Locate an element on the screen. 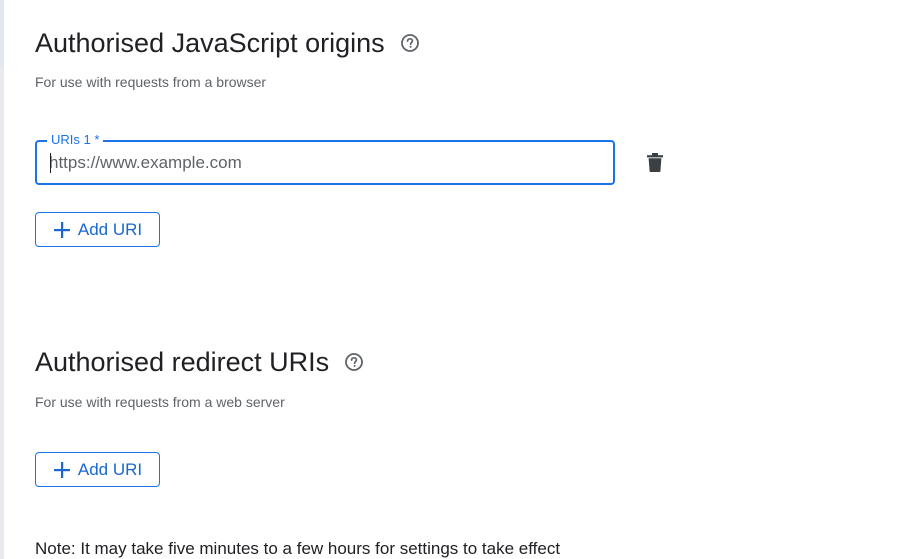 Image resolution: width=904 pixels, height=559 pixels. redirect-uris-title: Authorised redirect URIs is located at coordinates (199, 362).